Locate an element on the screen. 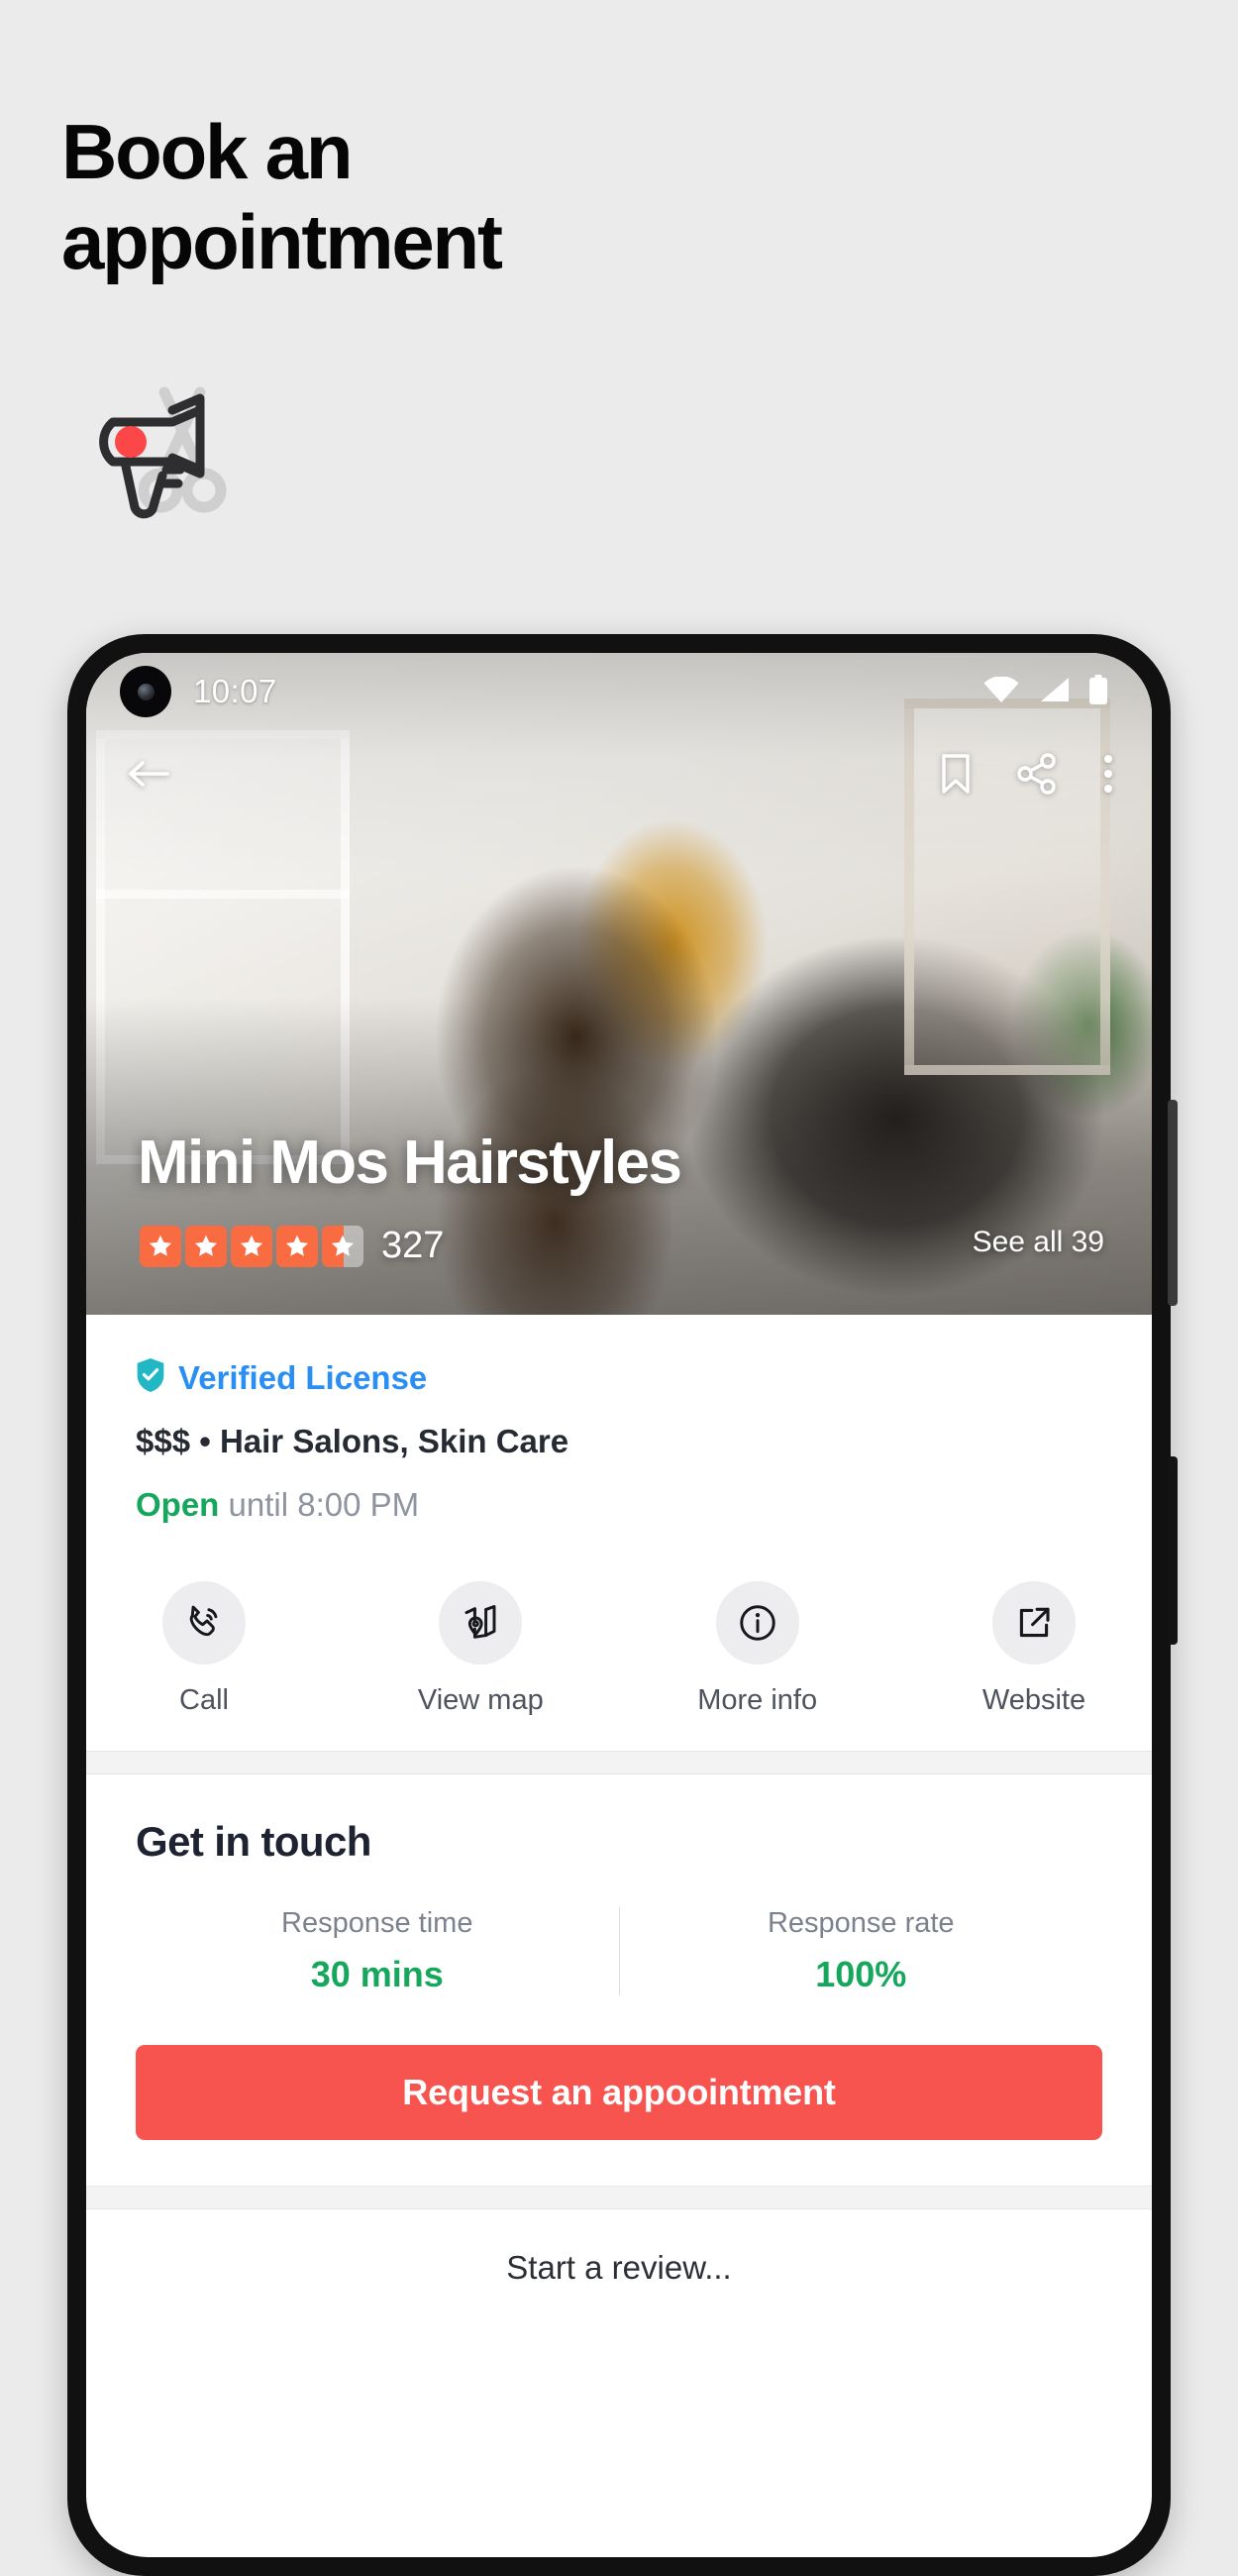 The height and width of the screenshot is (2576, 1238). action-more-info: More info is located at coordinates (757, 1649).